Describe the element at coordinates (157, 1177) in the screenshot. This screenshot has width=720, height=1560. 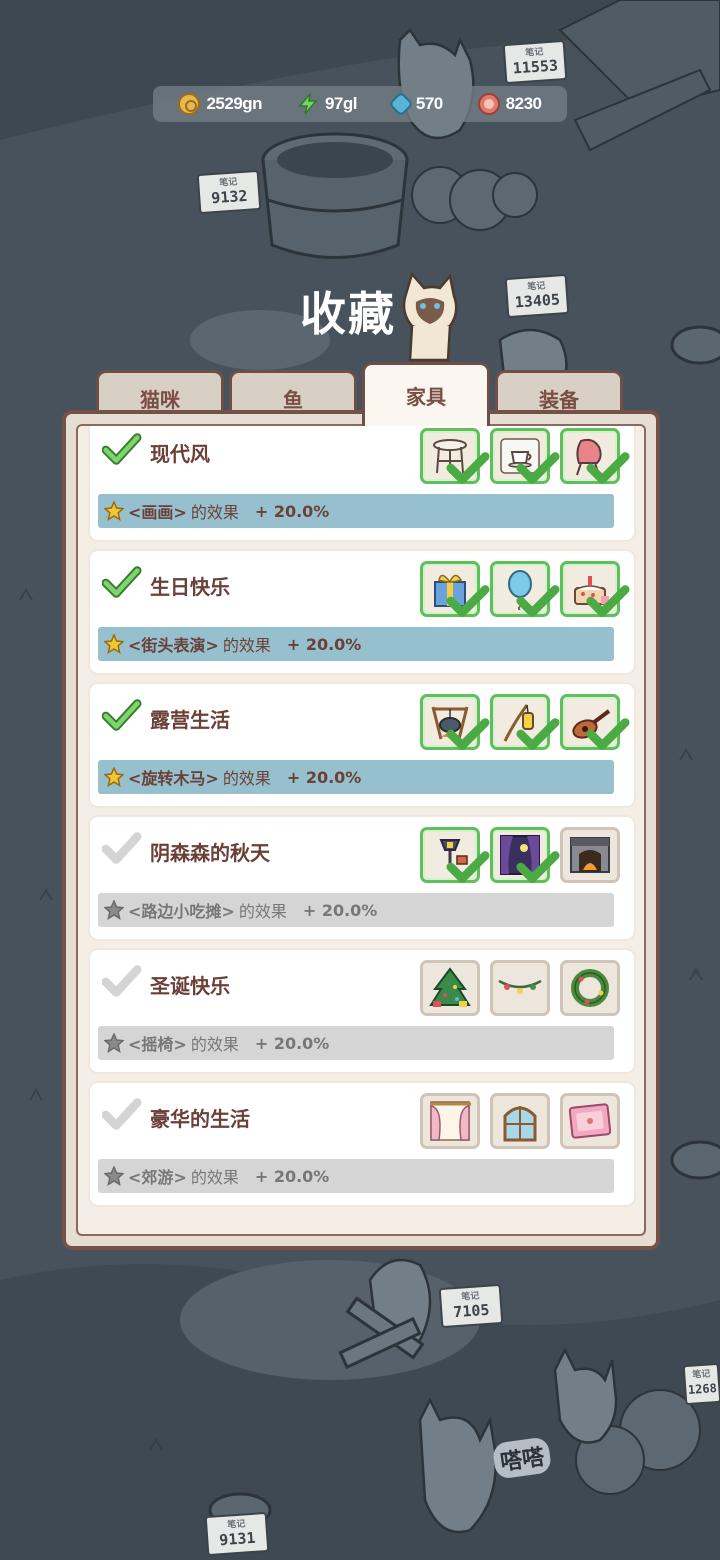
I see `effect-target: <郊游>` at that location.